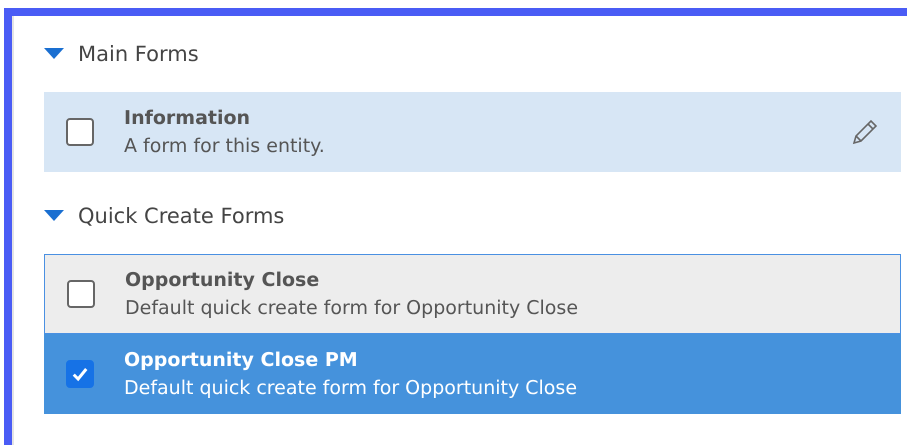 Image resolution: width=907 pixels, height=445 pixels. I want to click on section-title: Main Forms, so click(138, 54).